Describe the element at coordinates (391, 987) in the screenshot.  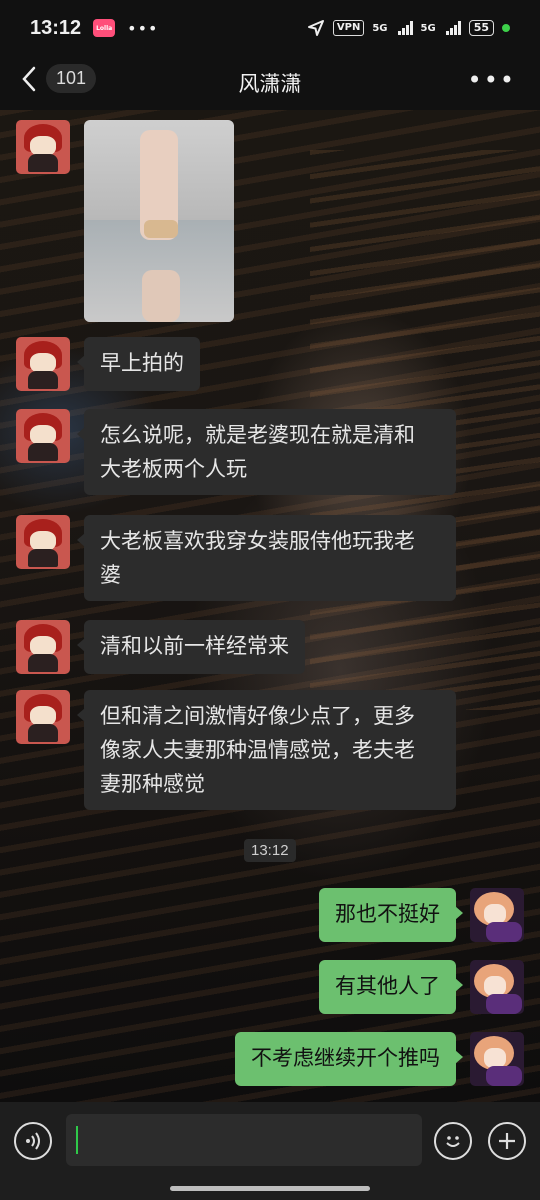
I see `message-bubble: 有其他人了` at that location.